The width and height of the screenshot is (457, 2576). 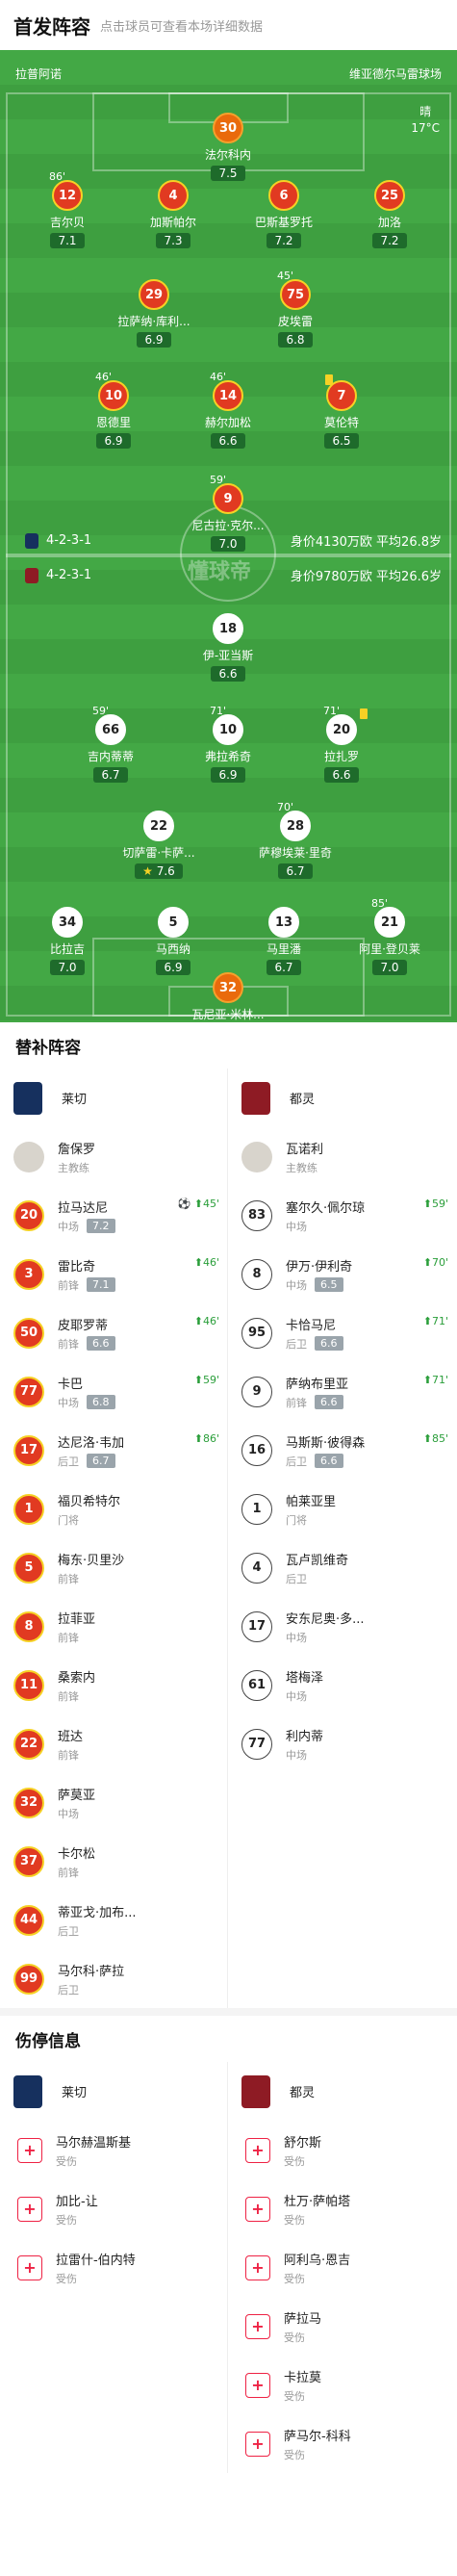 I want to click on injury-row: + 拉雷什-伯内特 受伤, so click(x=113, y=2267).